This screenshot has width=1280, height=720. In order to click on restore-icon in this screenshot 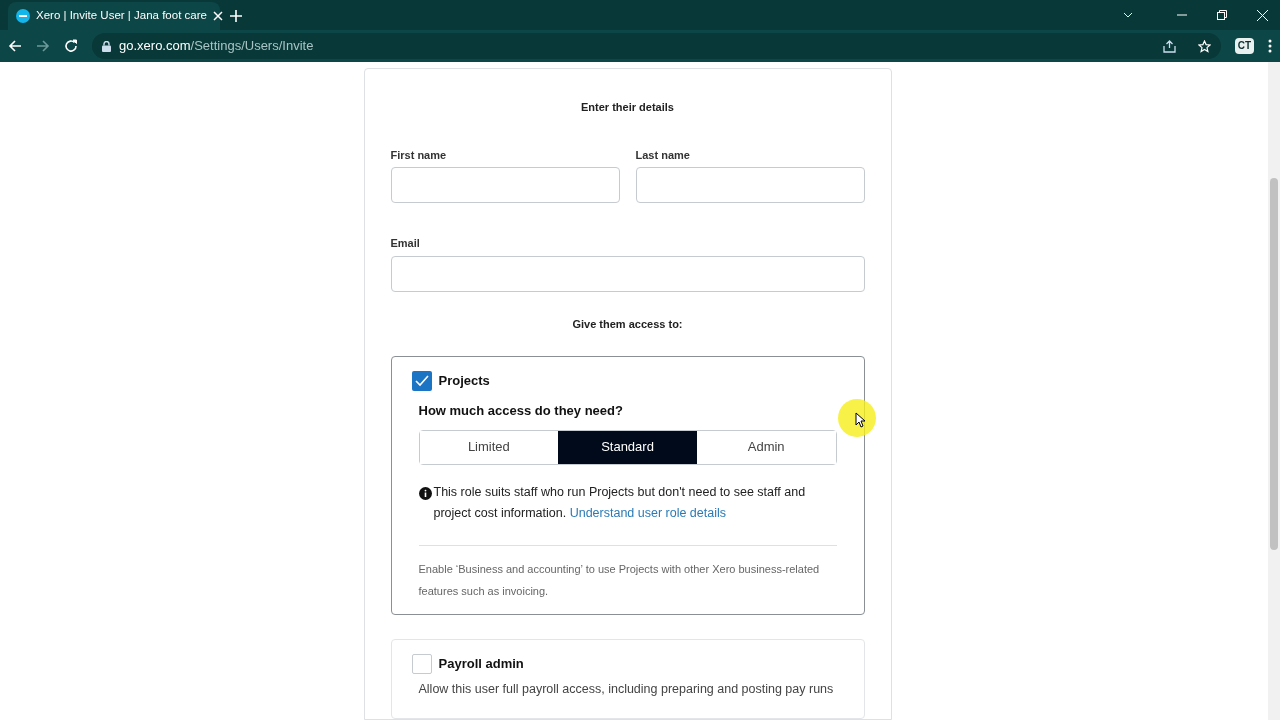, I will do `click(1222, 15)`.